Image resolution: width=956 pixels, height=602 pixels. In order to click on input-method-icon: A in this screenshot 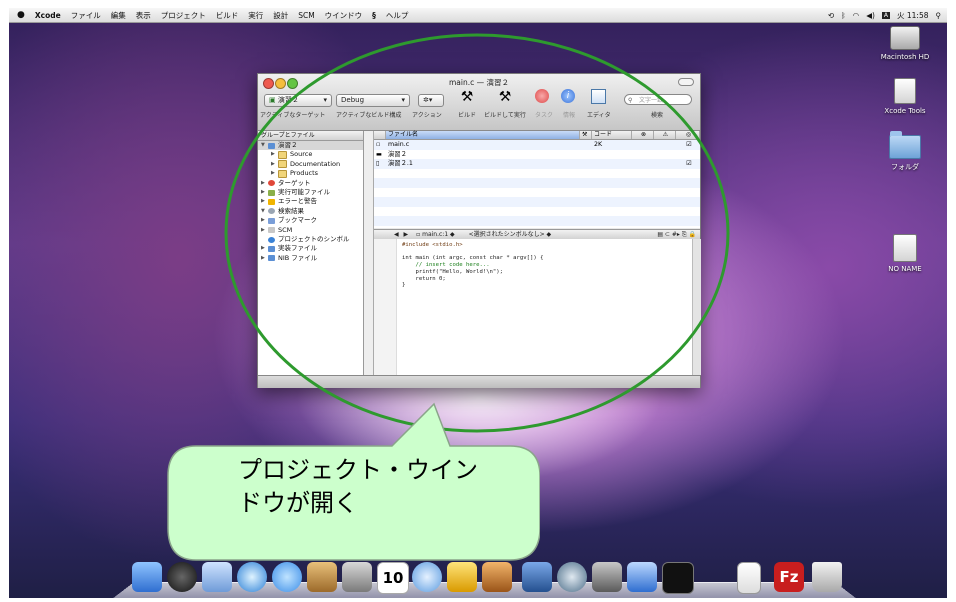, I will do `click(885, 15)`.